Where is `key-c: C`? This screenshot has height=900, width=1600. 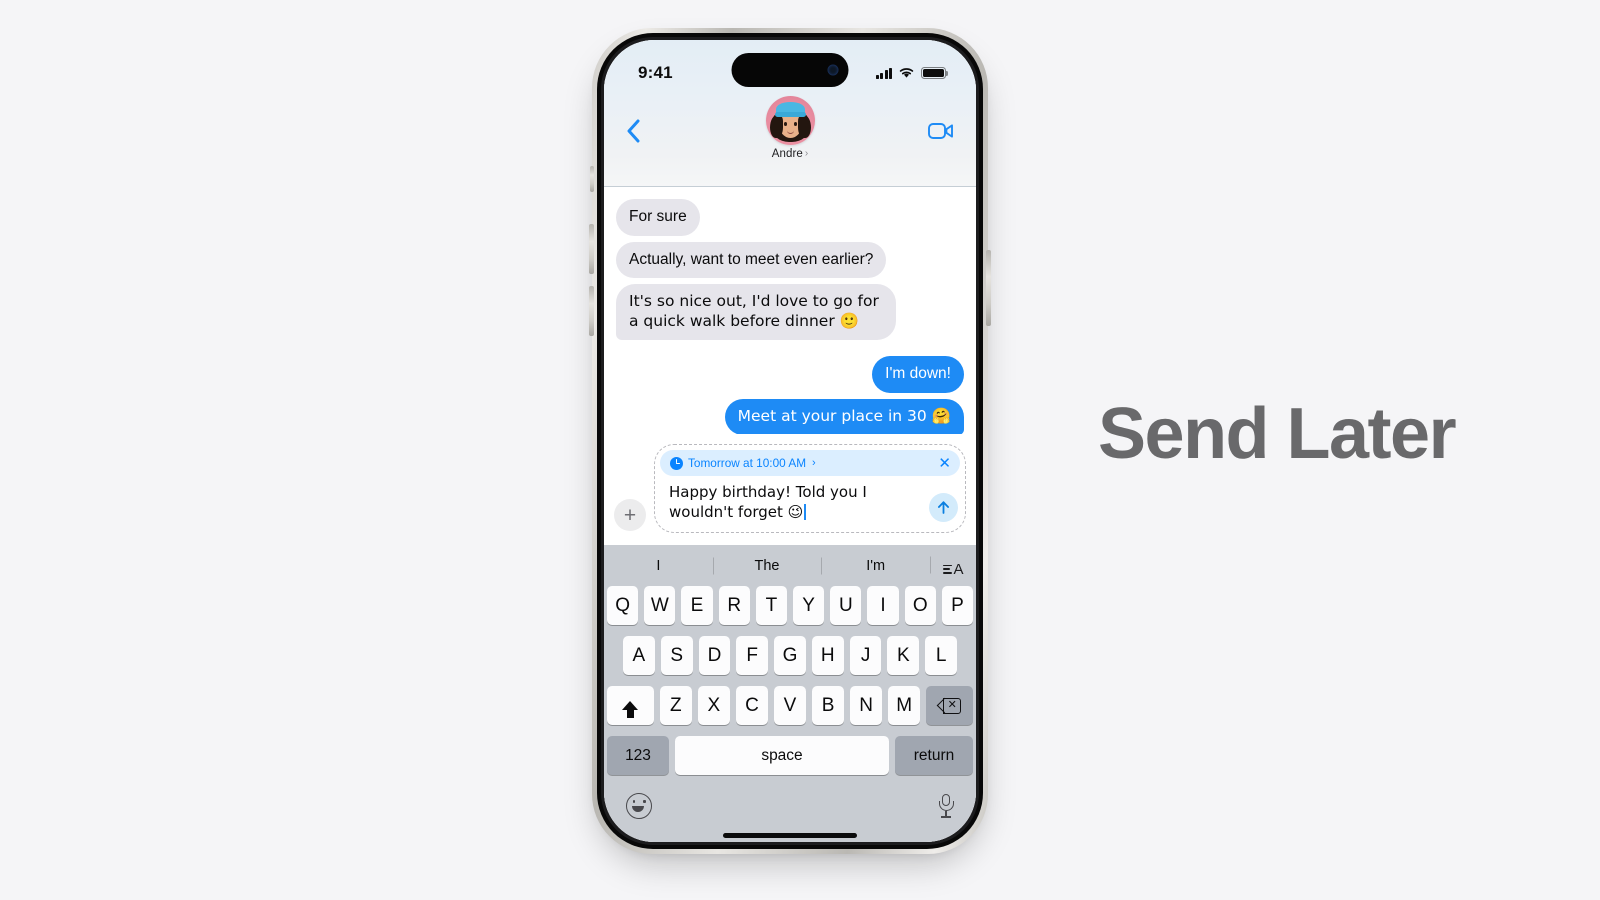 key-c: C is located at coordinates (751, 705).